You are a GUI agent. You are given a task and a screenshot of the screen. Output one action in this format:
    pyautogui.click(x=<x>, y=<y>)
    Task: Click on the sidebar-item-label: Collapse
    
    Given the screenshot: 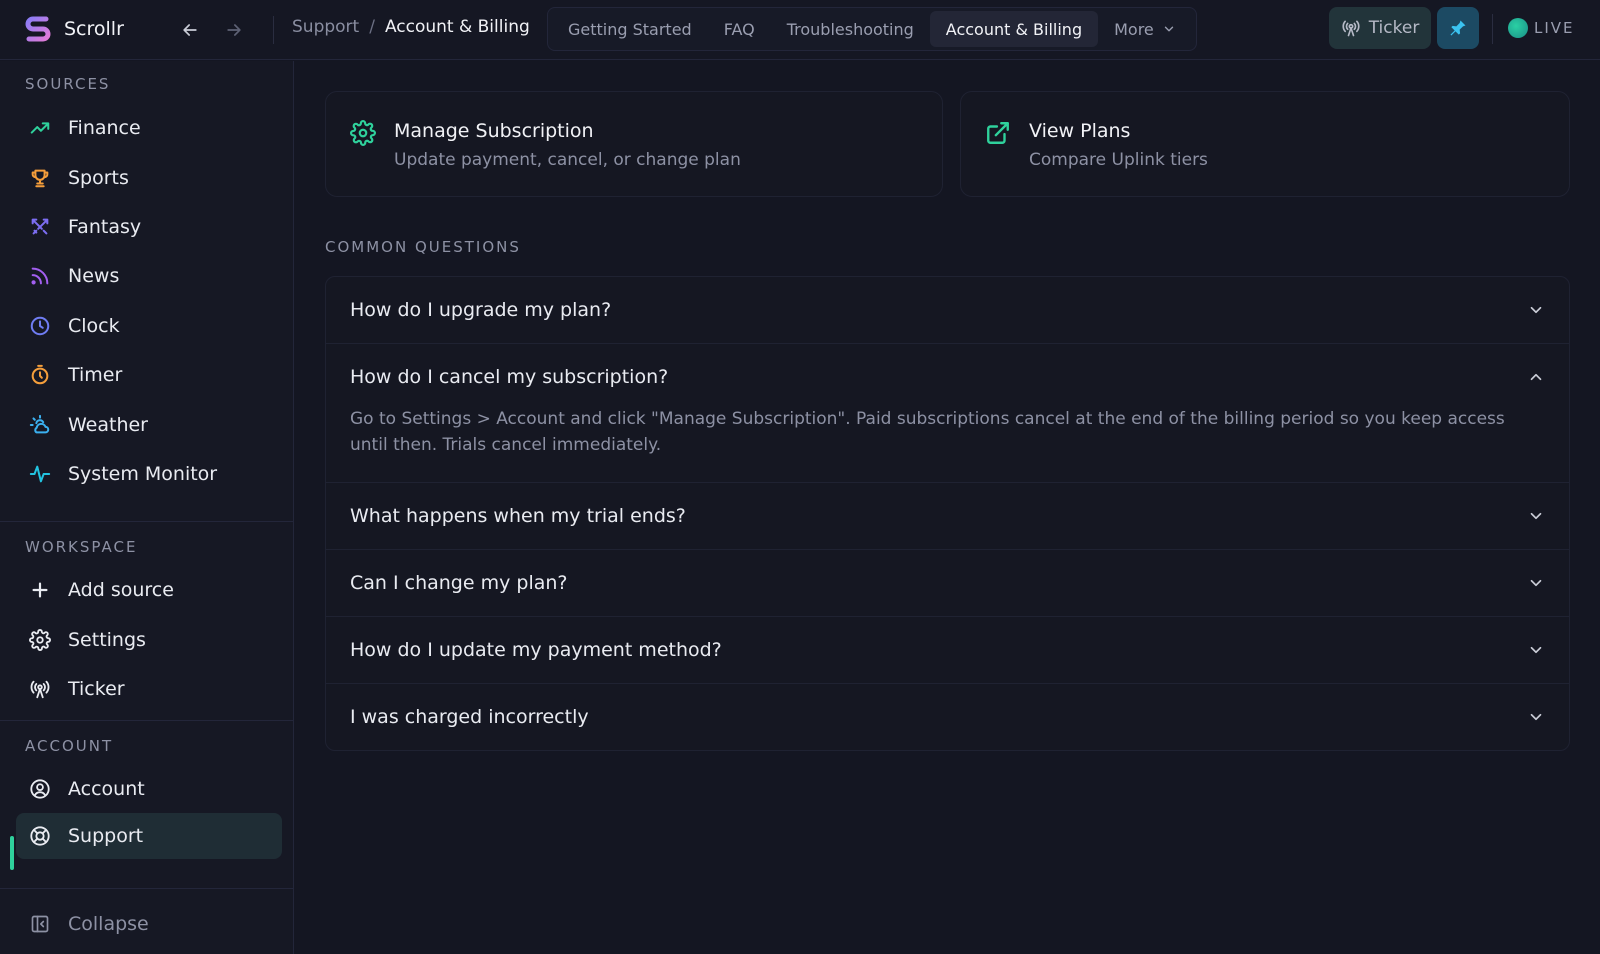 What is the action you would take?
    pyautogui.click(x=108, y=924)
    